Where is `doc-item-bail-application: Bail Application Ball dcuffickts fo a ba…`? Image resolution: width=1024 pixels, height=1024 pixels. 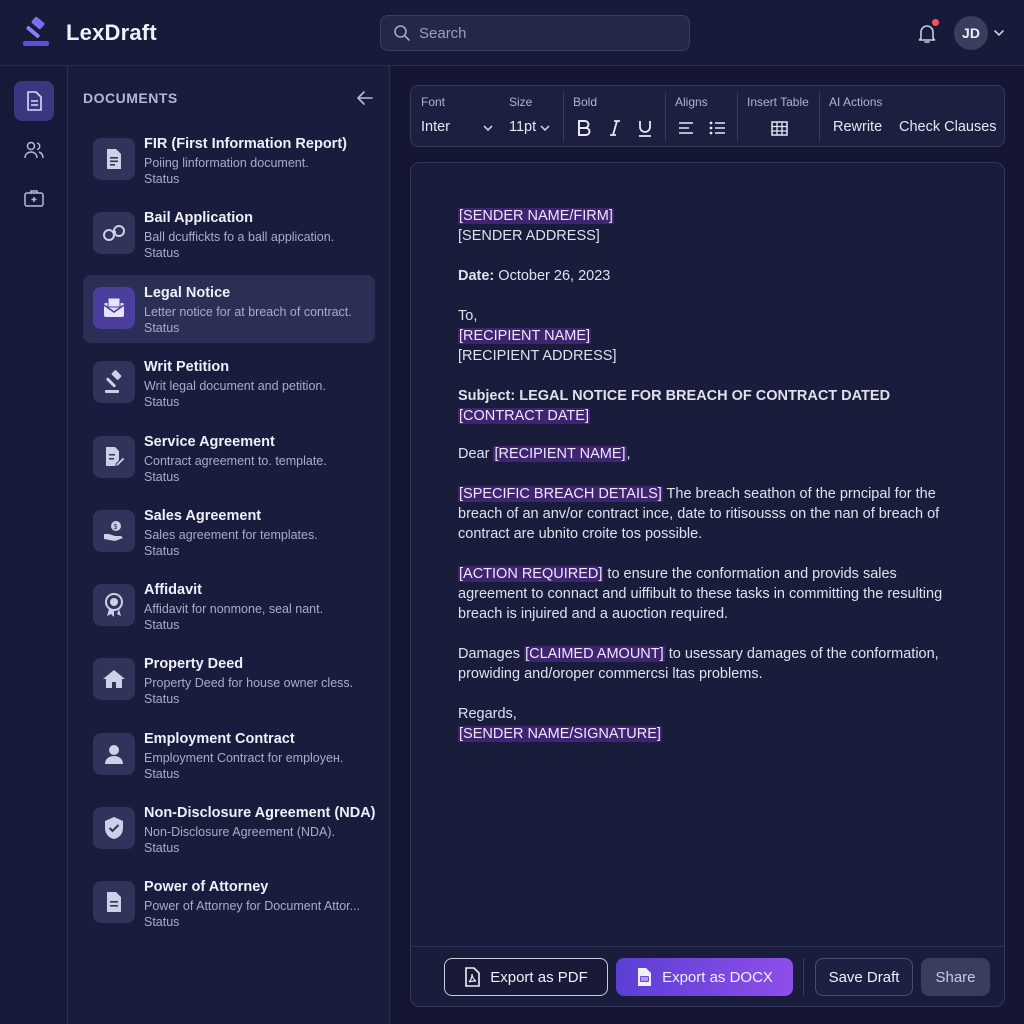
doc-item-bail-application: Bail Application Ball dcuffickts fo a ba… is located at coordinates (229, 234).